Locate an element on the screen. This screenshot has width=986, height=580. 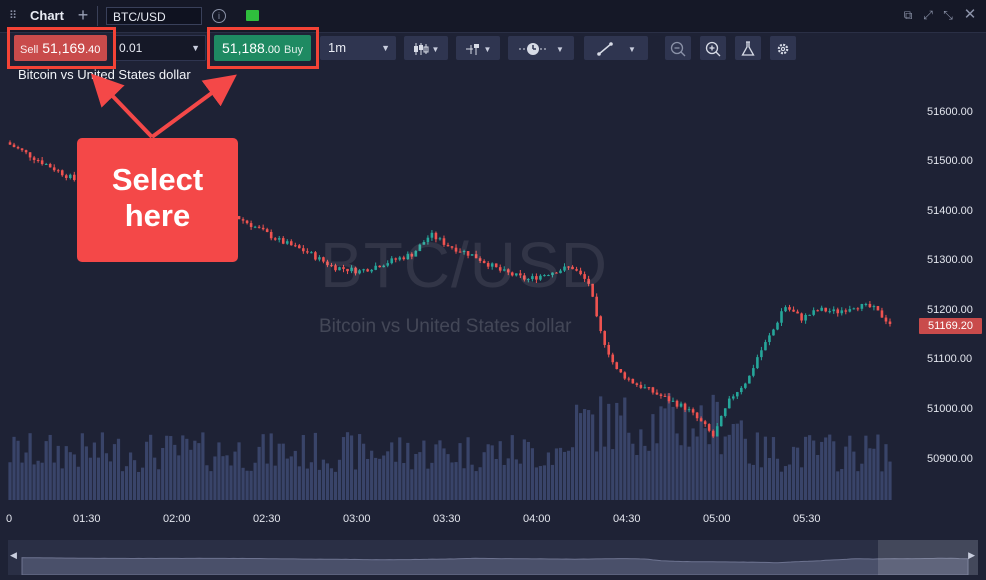
drawing-tools-button: ▼ is located at coordinates (616, 48).